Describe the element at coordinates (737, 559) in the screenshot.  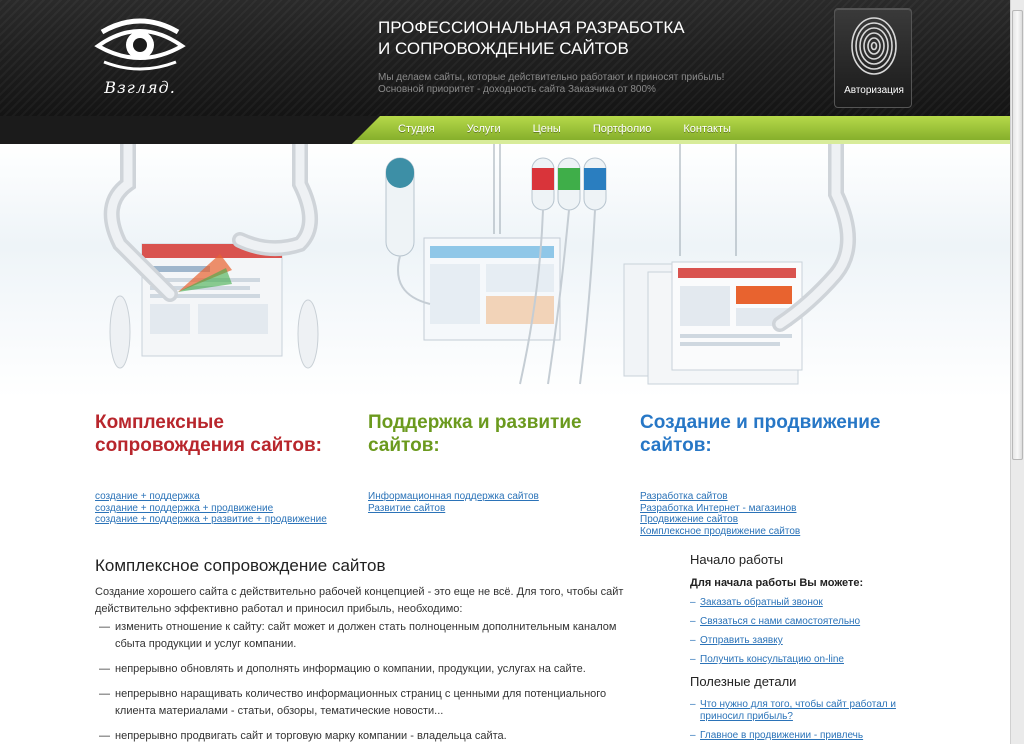
I see `start-title: Начало работы` at that location.